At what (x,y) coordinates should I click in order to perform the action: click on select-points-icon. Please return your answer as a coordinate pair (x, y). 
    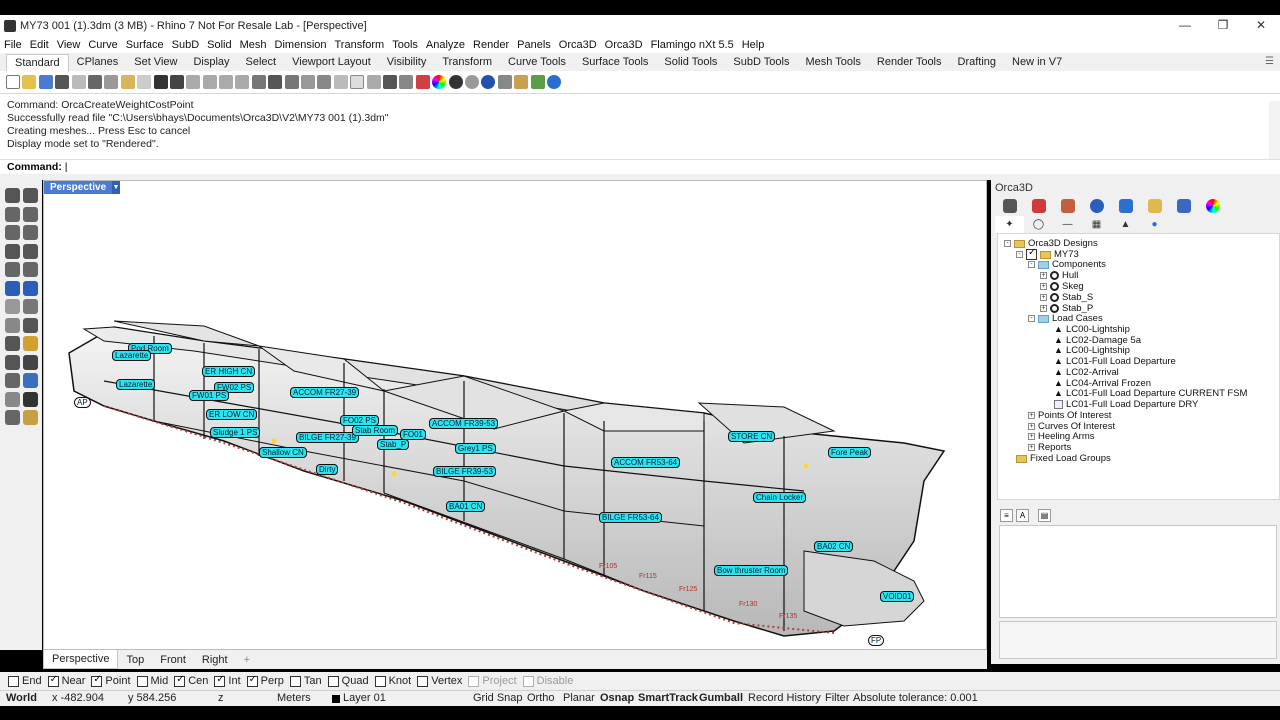
    Looking at the image, I should click on (30, 195).